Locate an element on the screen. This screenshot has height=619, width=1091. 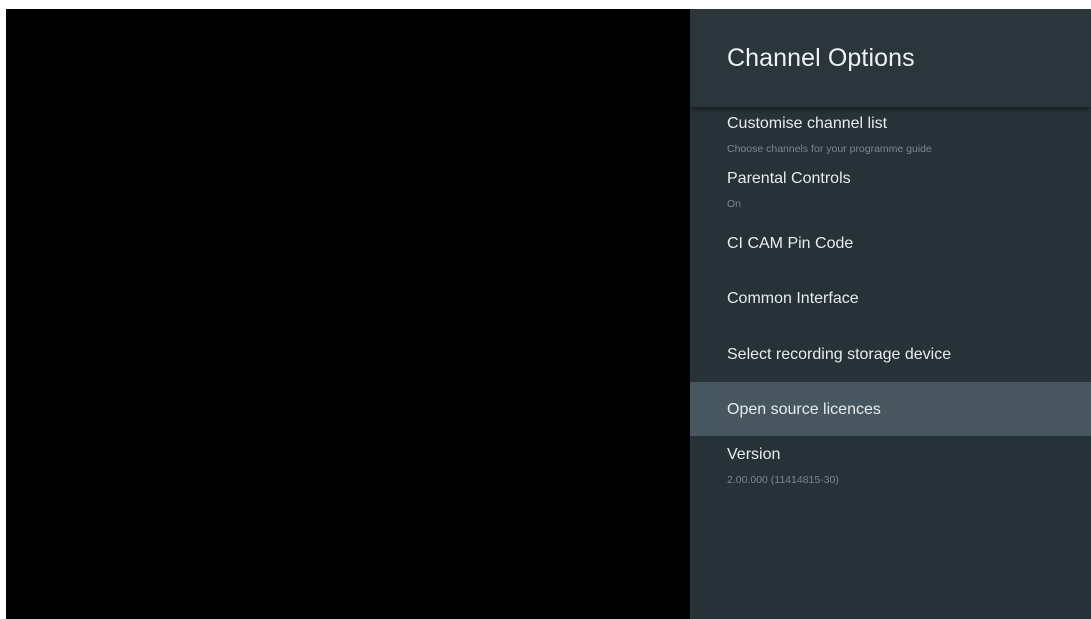
menu-item-subtitle: On is located at coordinates (734, 204).